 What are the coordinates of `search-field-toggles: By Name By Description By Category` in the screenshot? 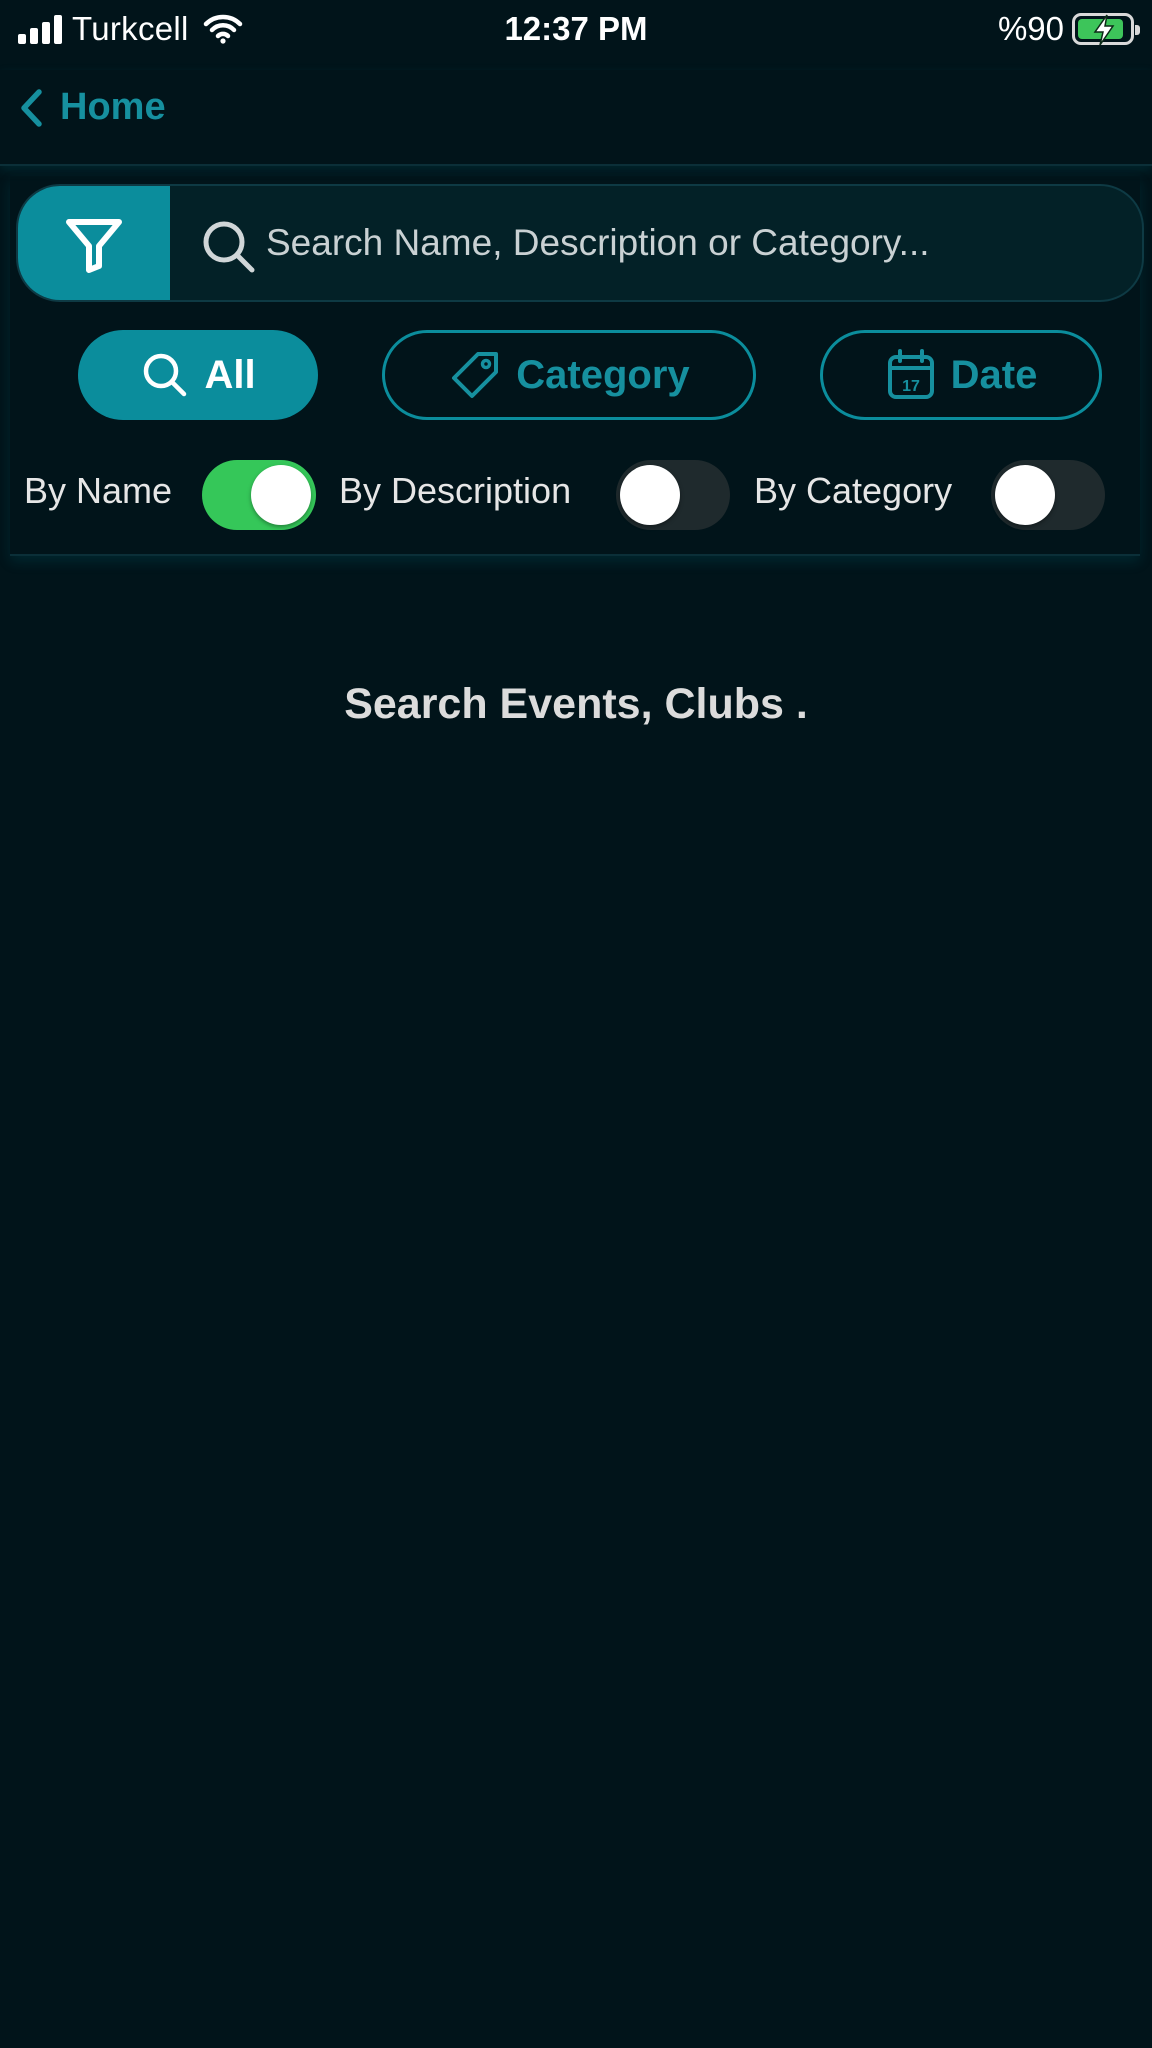 It's located at (575, 493).